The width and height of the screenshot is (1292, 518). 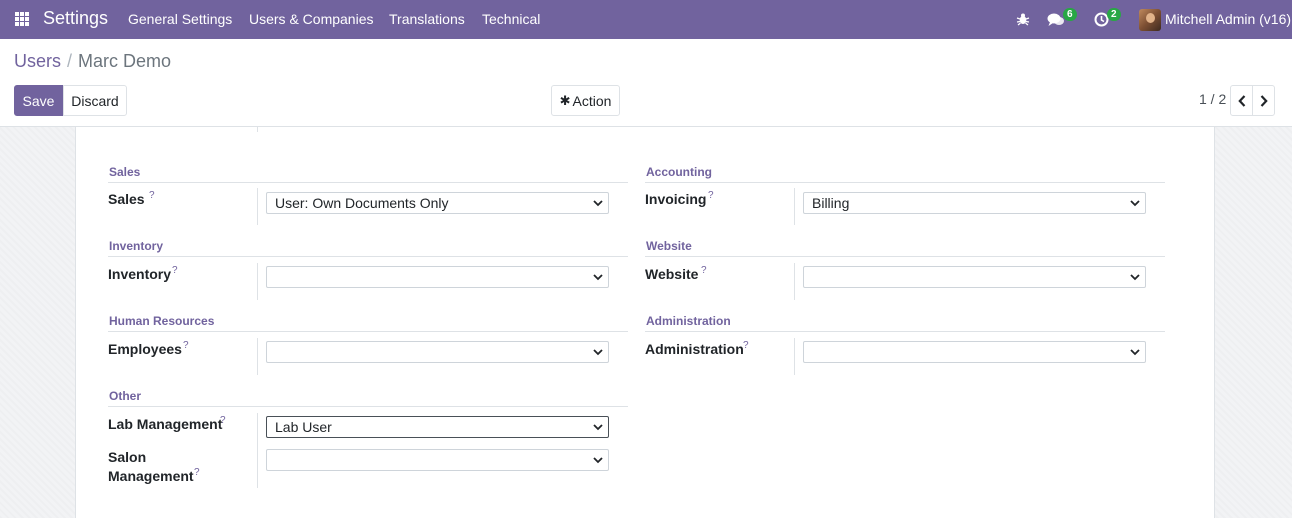 I want to click on section-title-sales: Sales, so click(x=125, y=172).